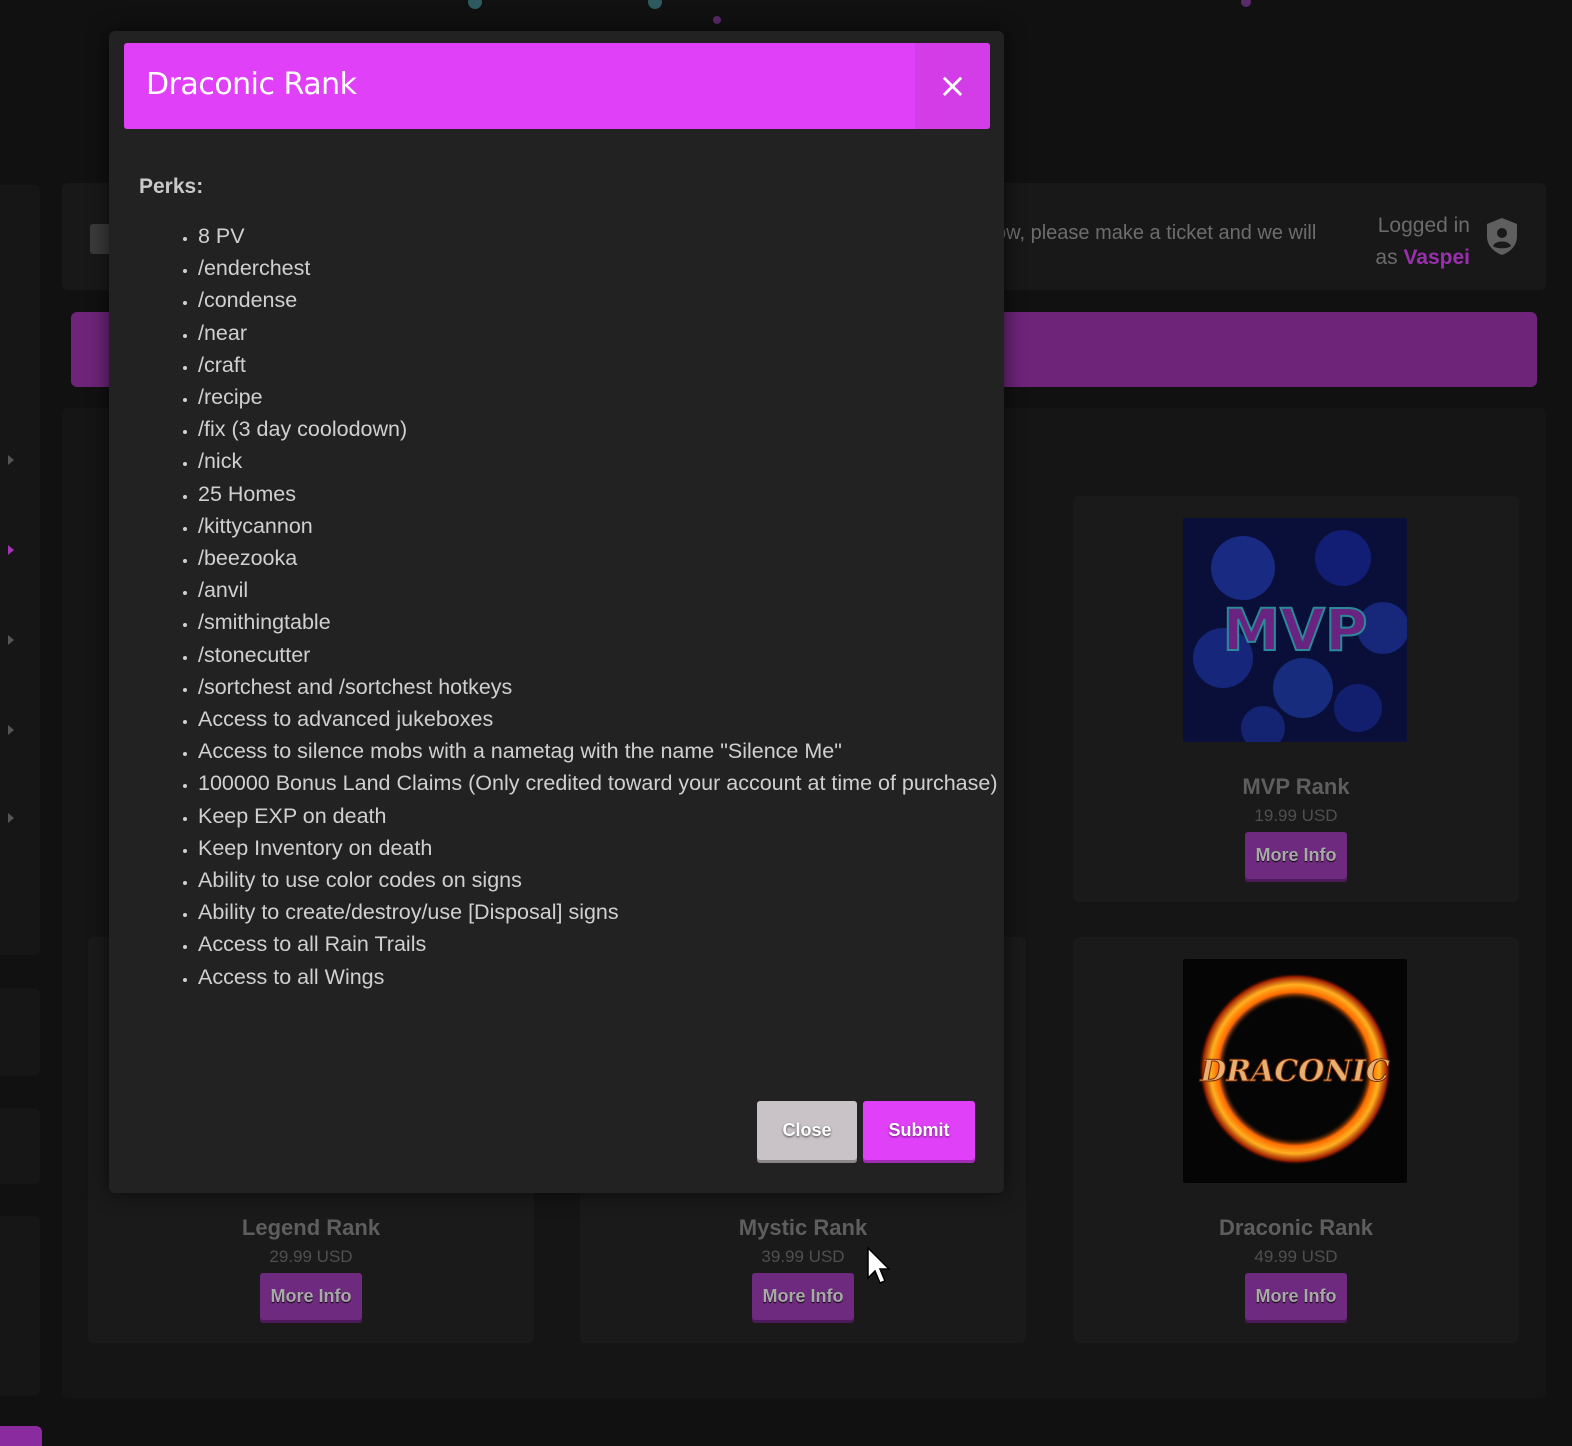 The height and width of the screenshot is (1446, 1572). Describe the element at coordinates (608, 397) in the screenshot. I see `perk-item: /recipe` at that location.